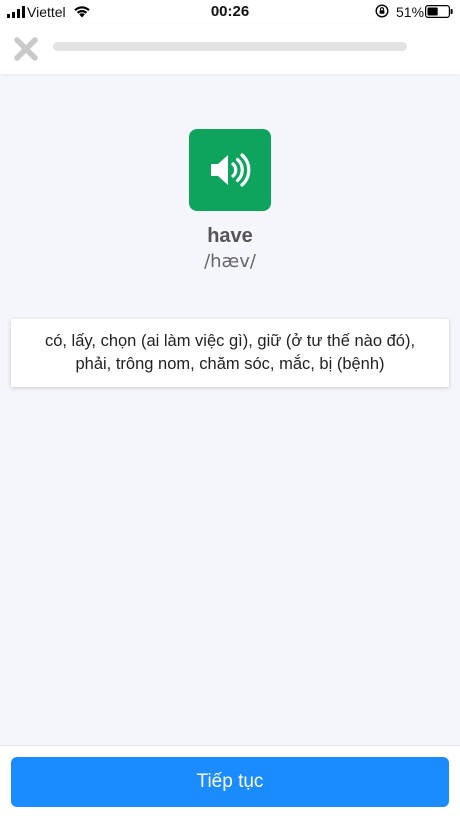  I want to click on clock: 00:26, so click(230, 11).